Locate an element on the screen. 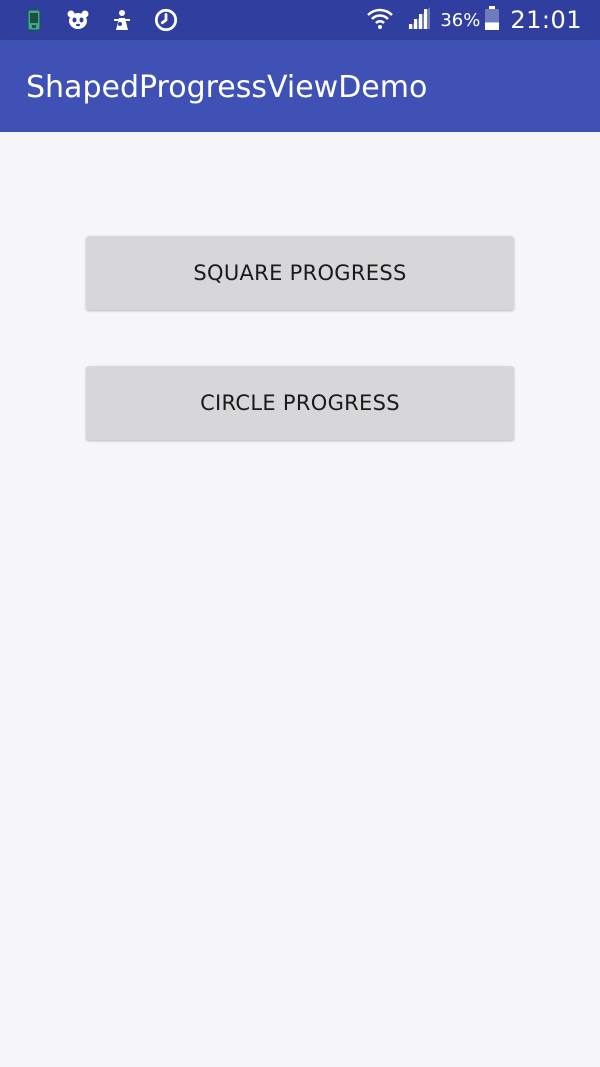 The image size is (600, 1067). system-status: 36% 21:01 is located at coordinates (474, 20).